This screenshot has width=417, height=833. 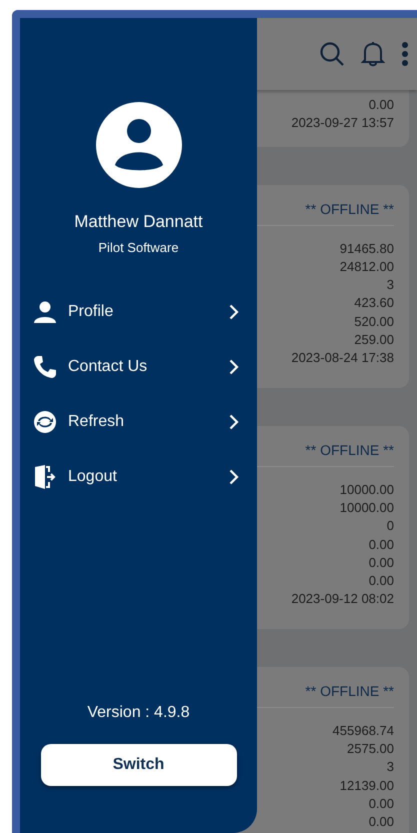 What do you see at coordinates (138, 222) in the screenshot?
I see `user-name: Matthew Dannatt` at bounding box center [138, 222].